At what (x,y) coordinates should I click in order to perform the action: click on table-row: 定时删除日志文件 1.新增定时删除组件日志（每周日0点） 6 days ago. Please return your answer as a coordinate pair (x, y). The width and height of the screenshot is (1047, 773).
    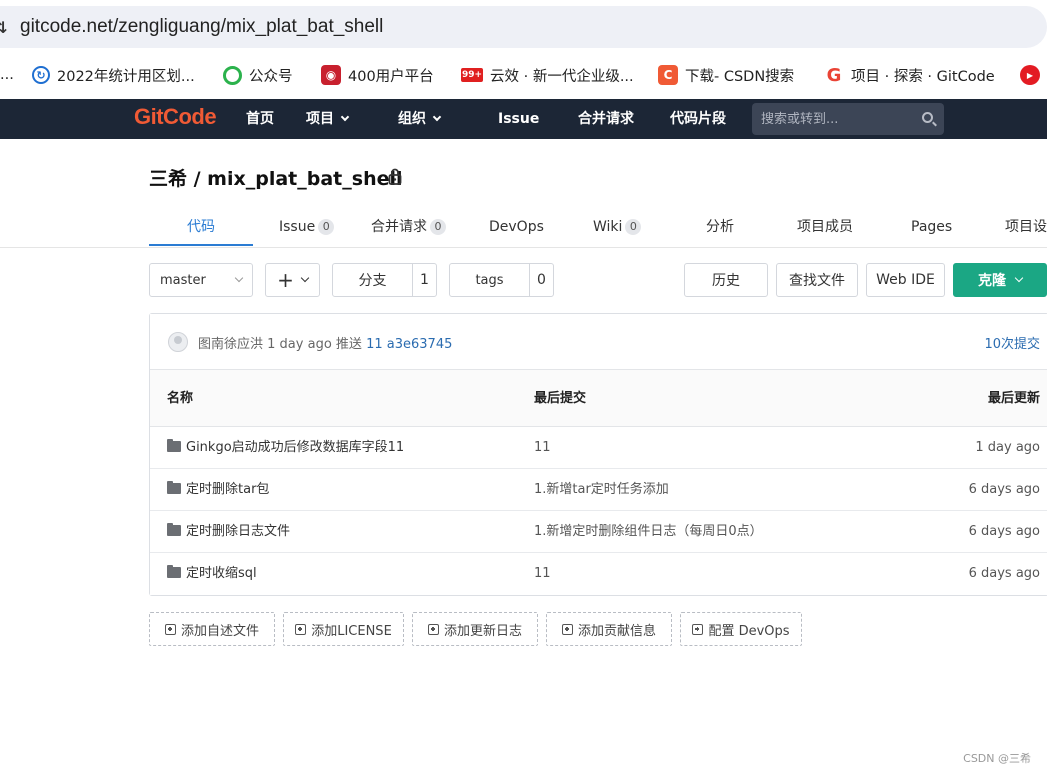
    Looking at the image, I should click on (598, 532).